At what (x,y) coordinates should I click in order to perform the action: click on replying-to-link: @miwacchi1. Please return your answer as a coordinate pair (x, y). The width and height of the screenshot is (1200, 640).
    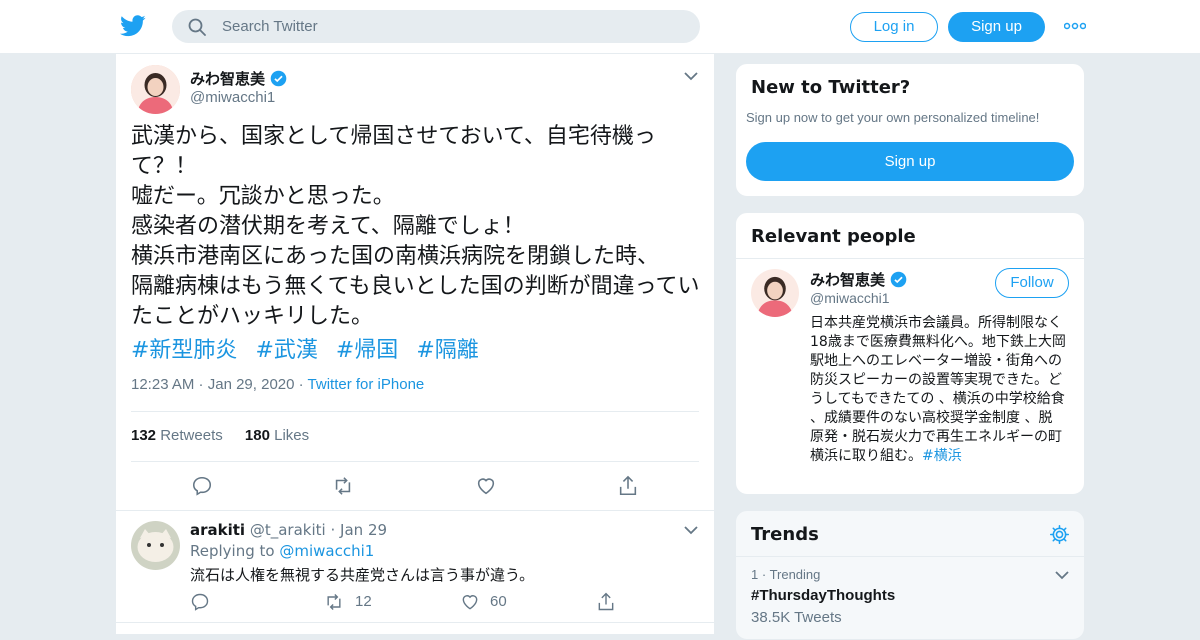
    Looking at the image, I should click on (326, 551).